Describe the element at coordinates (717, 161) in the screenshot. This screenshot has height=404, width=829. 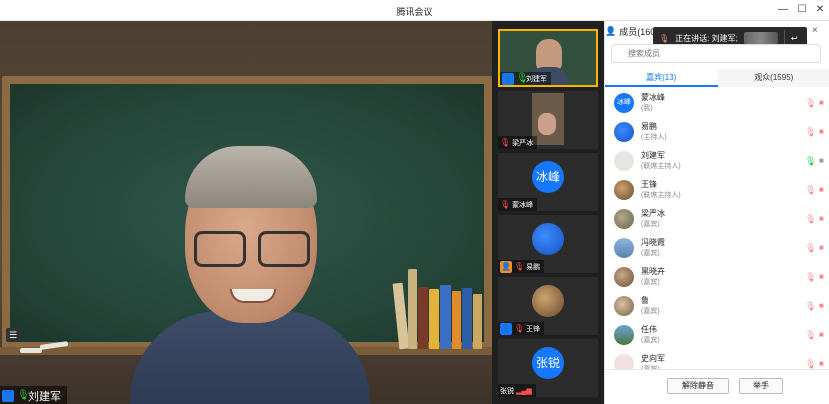
I see `member-row: 刘建军 (联席主持人) 🎙 ■` at that location.